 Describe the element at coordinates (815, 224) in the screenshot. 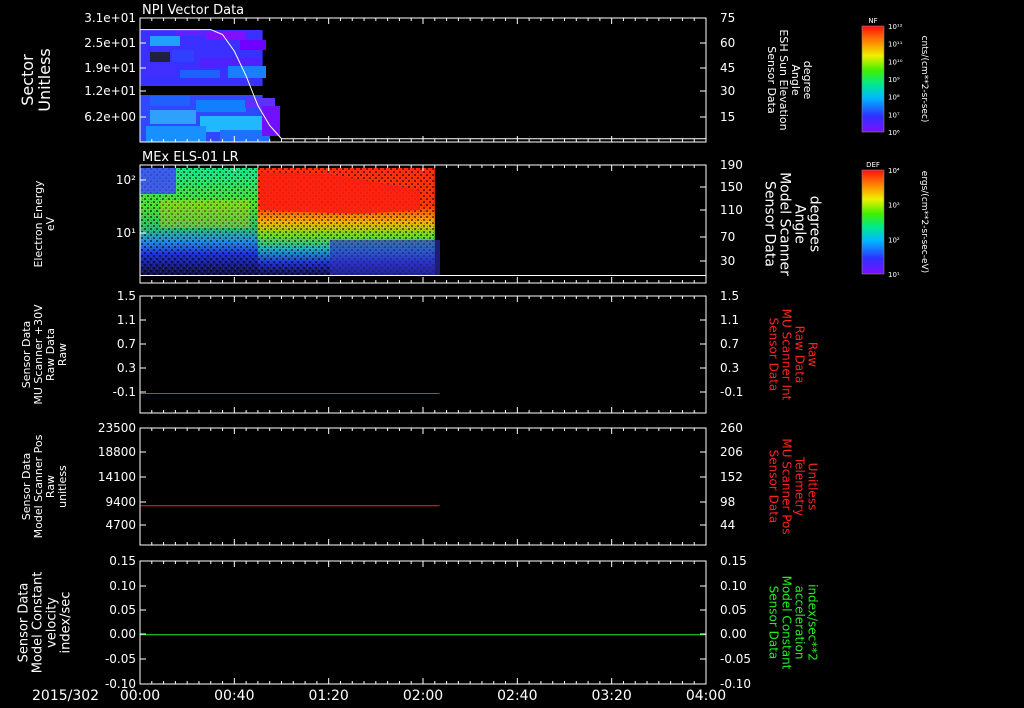

I see `panel2-right-axis-label: degrees` at that location.